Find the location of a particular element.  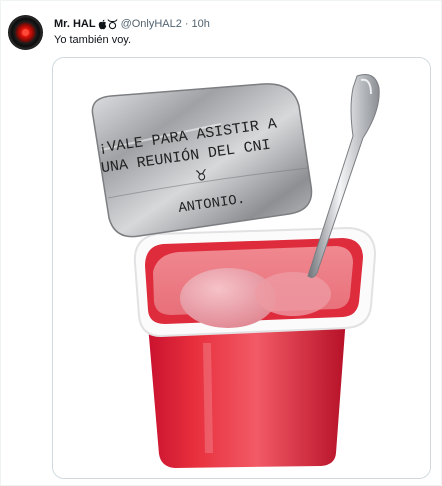

taurus-icon is located at coordinates (112, 24).